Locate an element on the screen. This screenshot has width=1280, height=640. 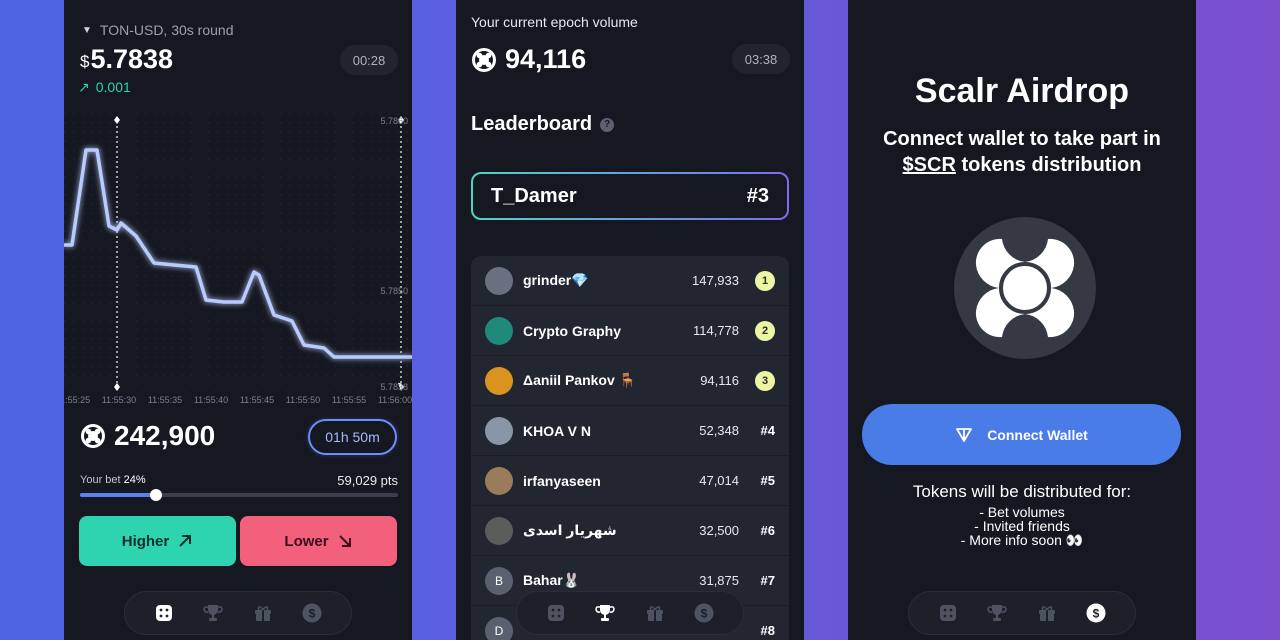
balance-value: 242,900 is located at coordinates (165, 435).